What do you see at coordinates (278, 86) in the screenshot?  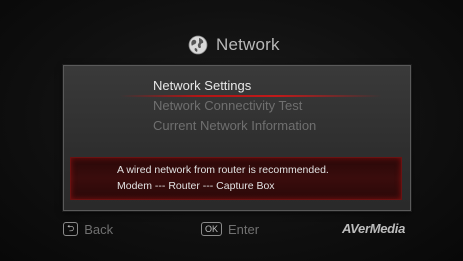 I see `menu-item-network-settings: Network Settings` at bounding box center [278, 86].